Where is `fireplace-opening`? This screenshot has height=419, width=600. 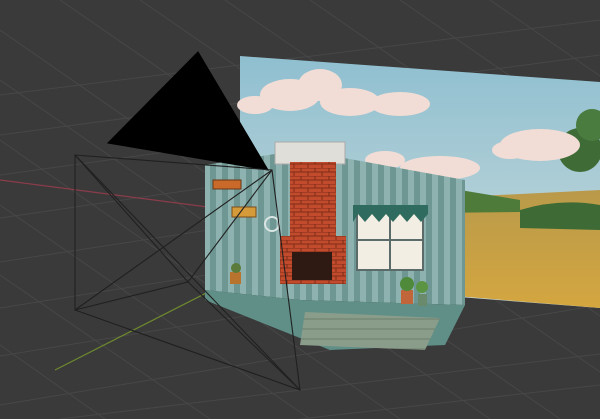
fireplace-opening is located at coordinates (312, 266).